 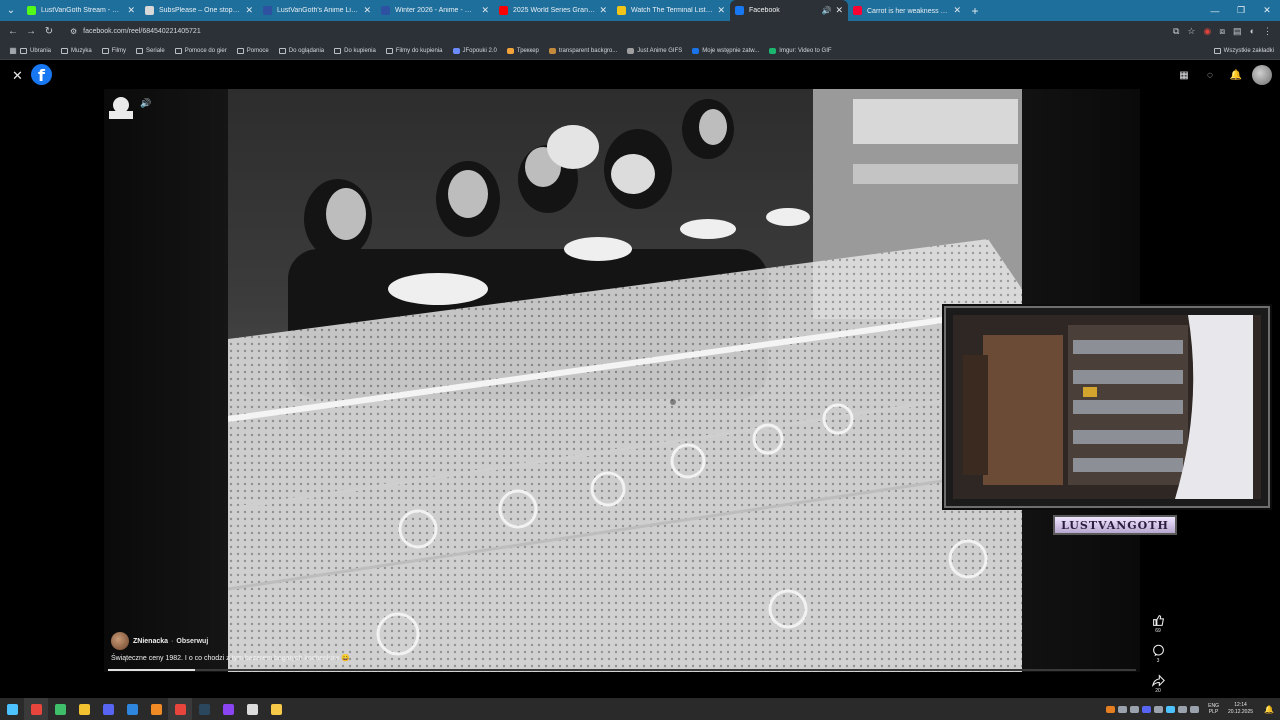 What do you see at coordinates (113, 50) in the screenshot?
I see `bookmark-item: Filmy` at bounding box center [113, 50].